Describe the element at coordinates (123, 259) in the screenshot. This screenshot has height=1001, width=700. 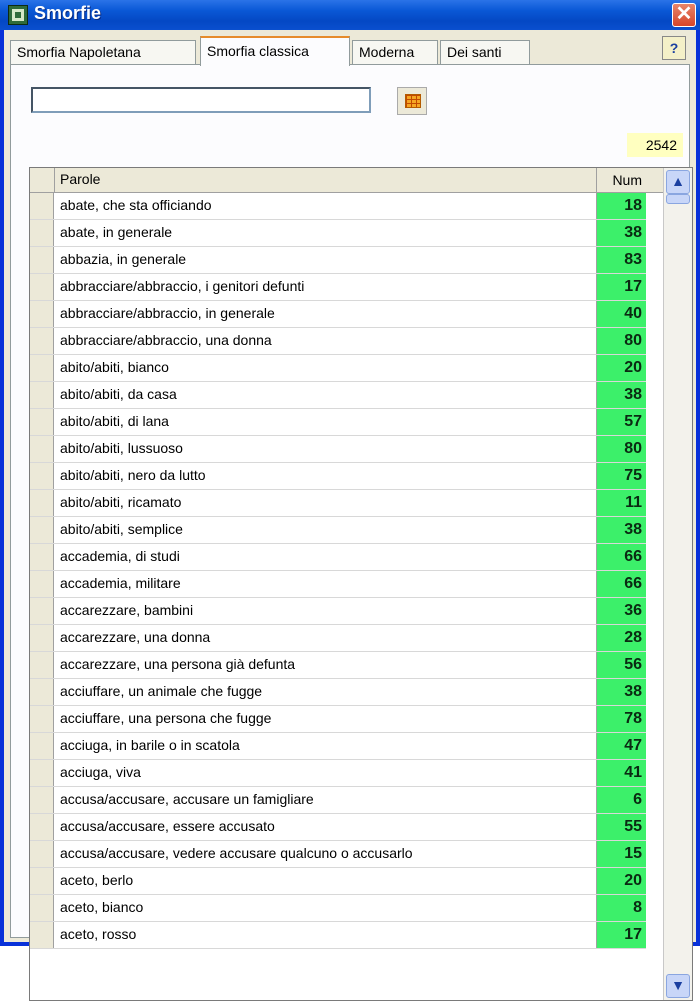
I see `row-word: abbazia, in generale` at that location.